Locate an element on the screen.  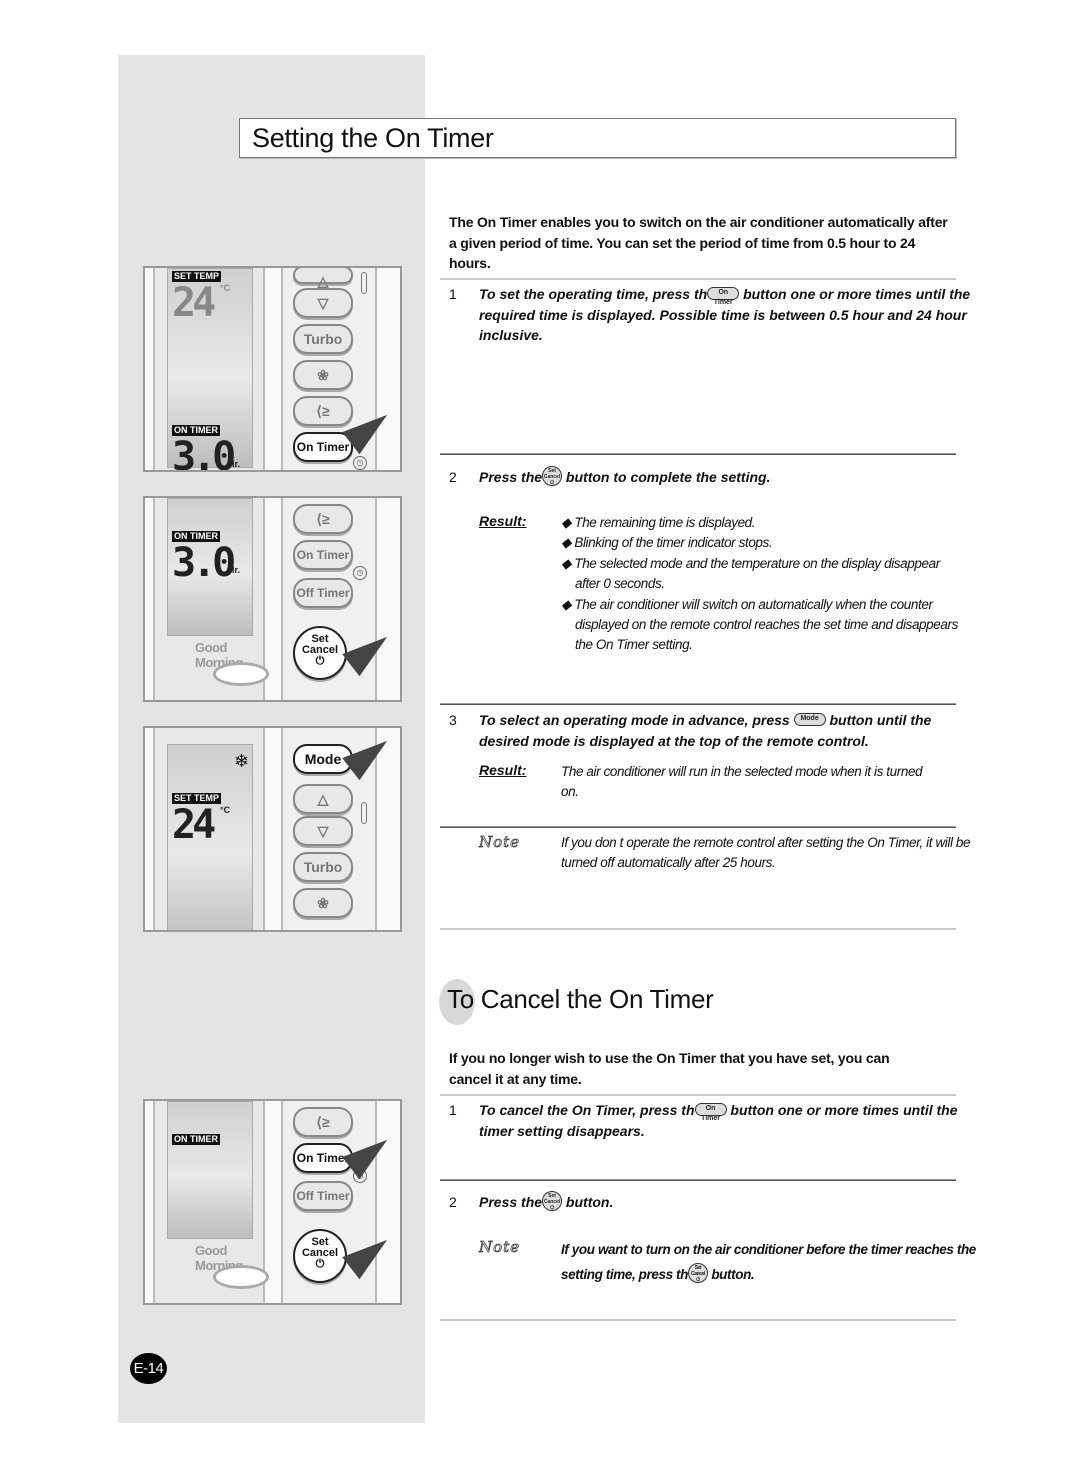
cool-mode-icon: ❄ is located at coordinates (242, 761).